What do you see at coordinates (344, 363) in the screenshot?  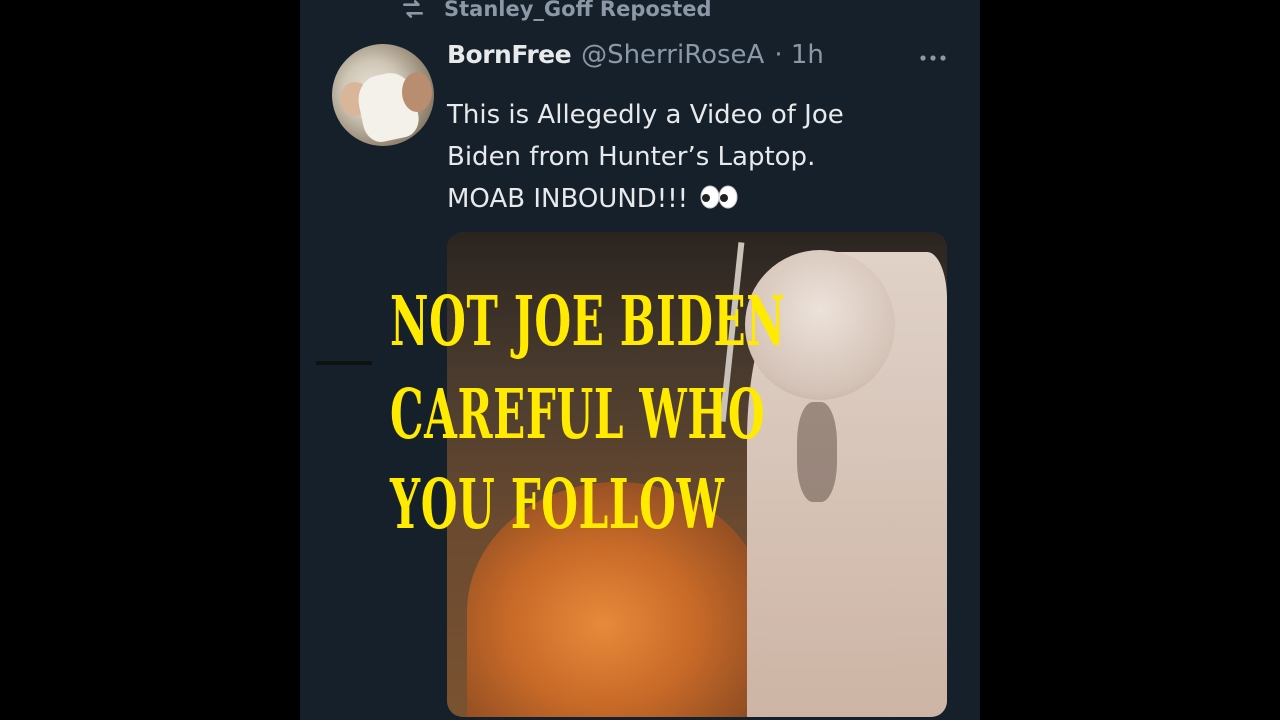 I see `overlay-dash` at bounding box center [344, 363].